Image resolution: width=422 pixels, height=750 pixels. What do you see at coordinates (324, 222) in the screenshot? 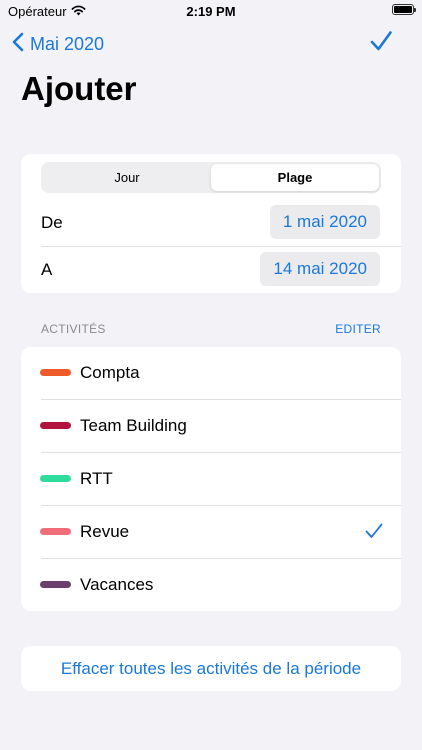
I see `from-date-button: 1 mai 2020` at bounding box center [324, 222].